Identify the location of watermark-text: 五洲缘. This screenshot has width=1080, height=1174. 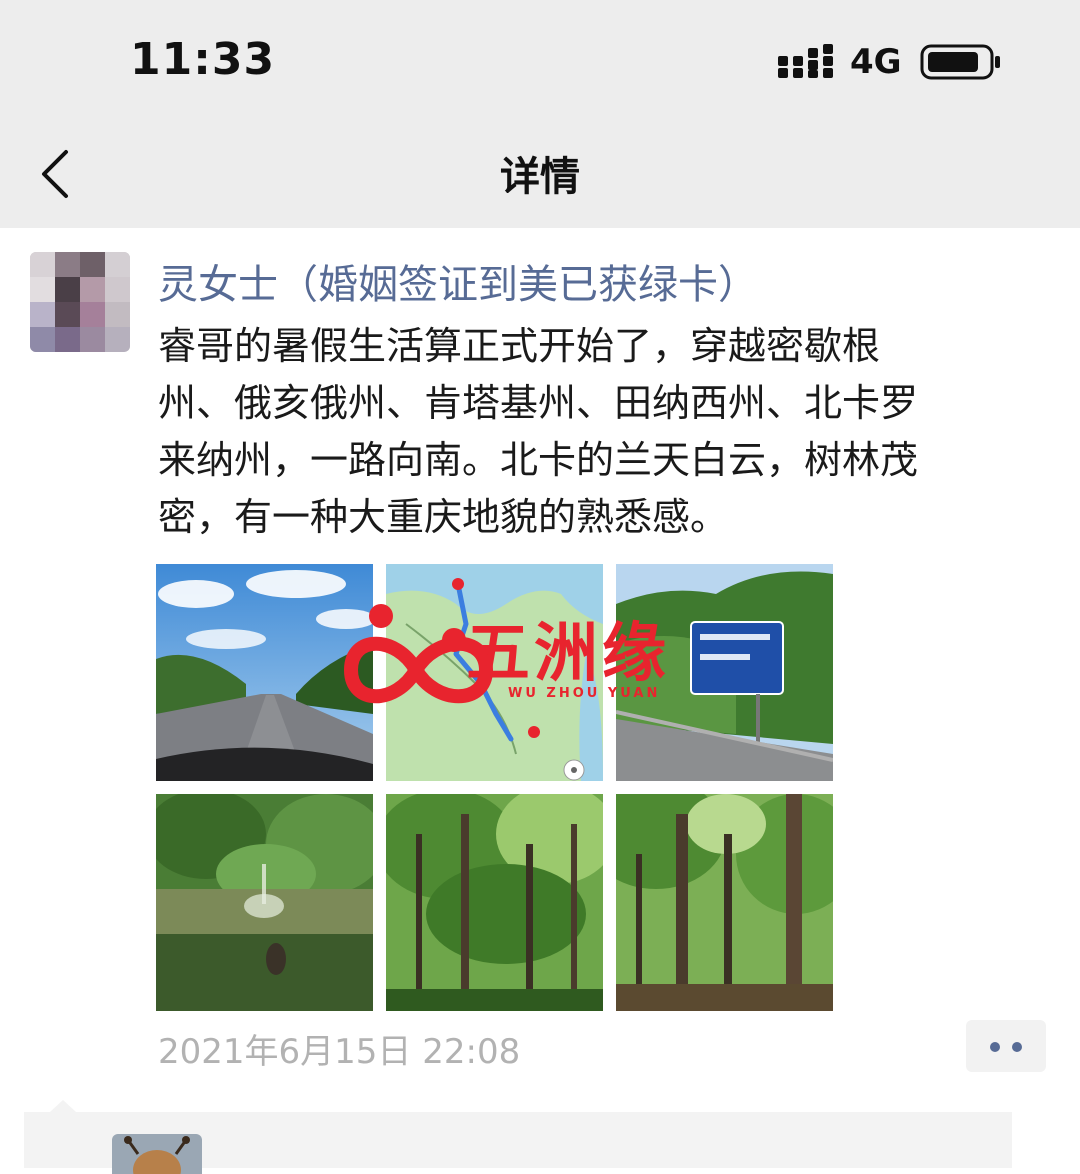
(568, 654).